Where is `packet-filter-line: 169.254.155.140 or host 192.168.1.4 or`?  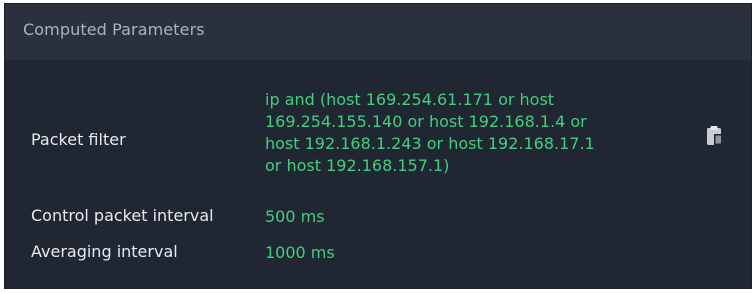 packet-filter-line: 169.254.155.140 or host 192.168.1.4 or is located at coordinates (426, 121).